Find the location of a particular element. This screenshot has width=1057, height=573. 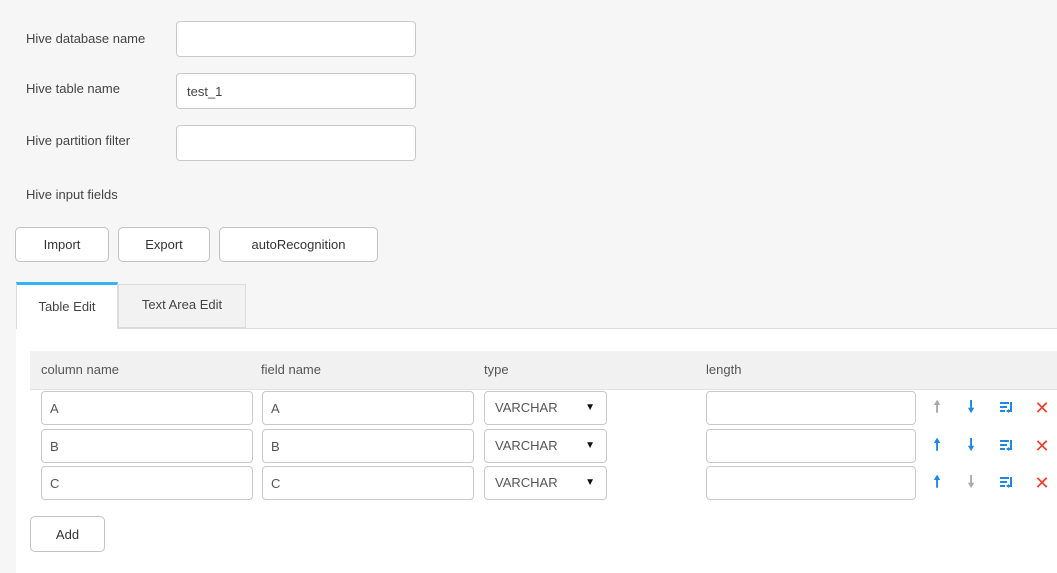

hive-database-name-input is located at coordinates (296, 39).